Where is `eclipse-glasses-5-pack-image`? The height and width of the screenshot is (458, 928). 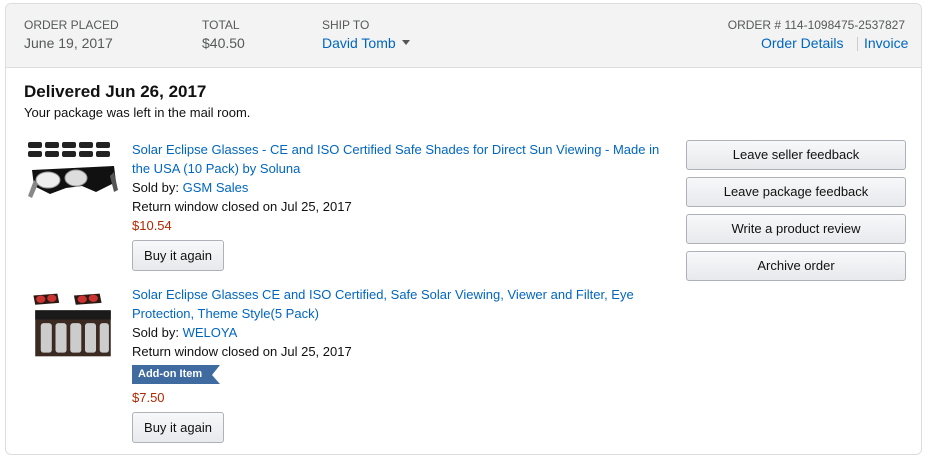
eclipse-glasses-5-pack-image is located at coordinates (73, 325).